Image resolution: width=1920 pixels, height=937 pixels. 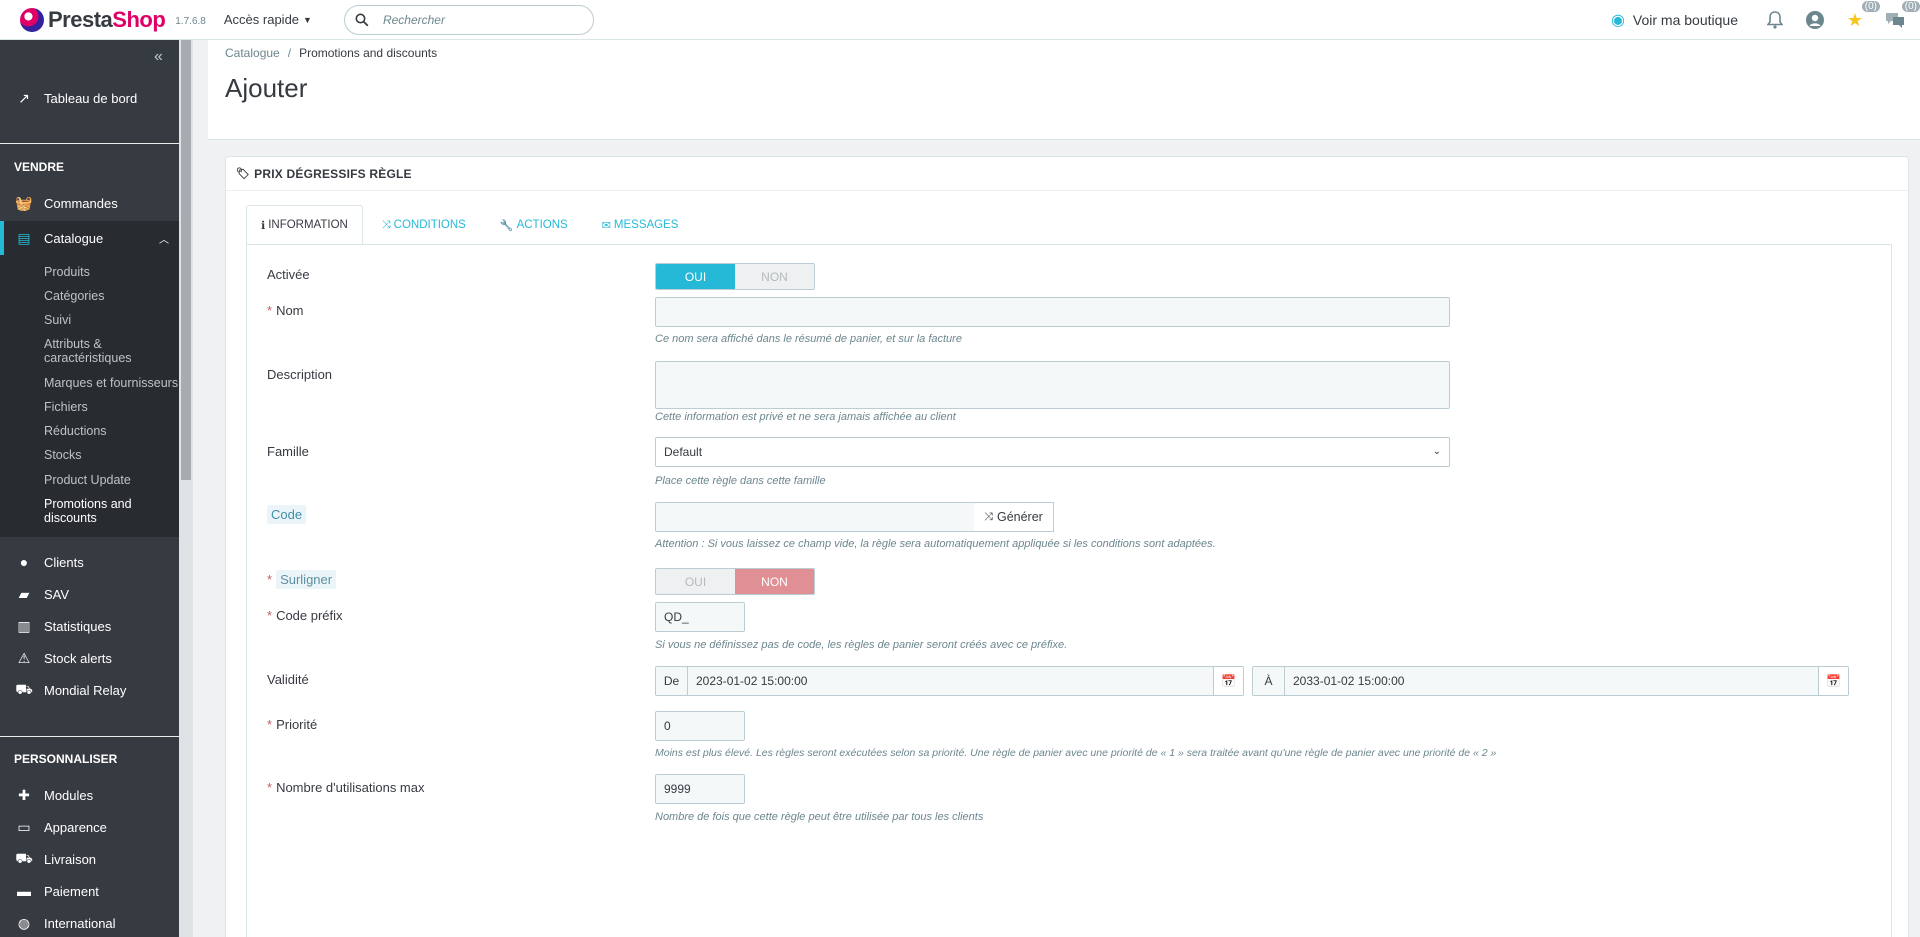 What do you see at coordinates (158, 57) in the screenshot?
I see `collapse-sidebar-icon: «` at bounding box center [158, 57].